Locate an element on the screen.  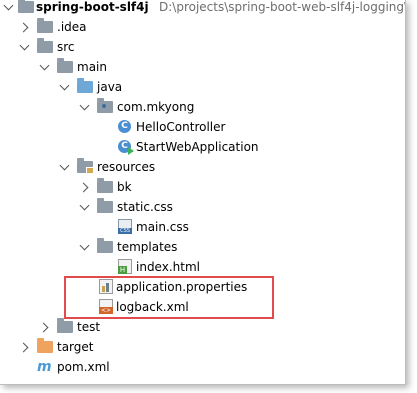
tree-node-hellocontroller: C HelloController is located at coordinates (202, 127).